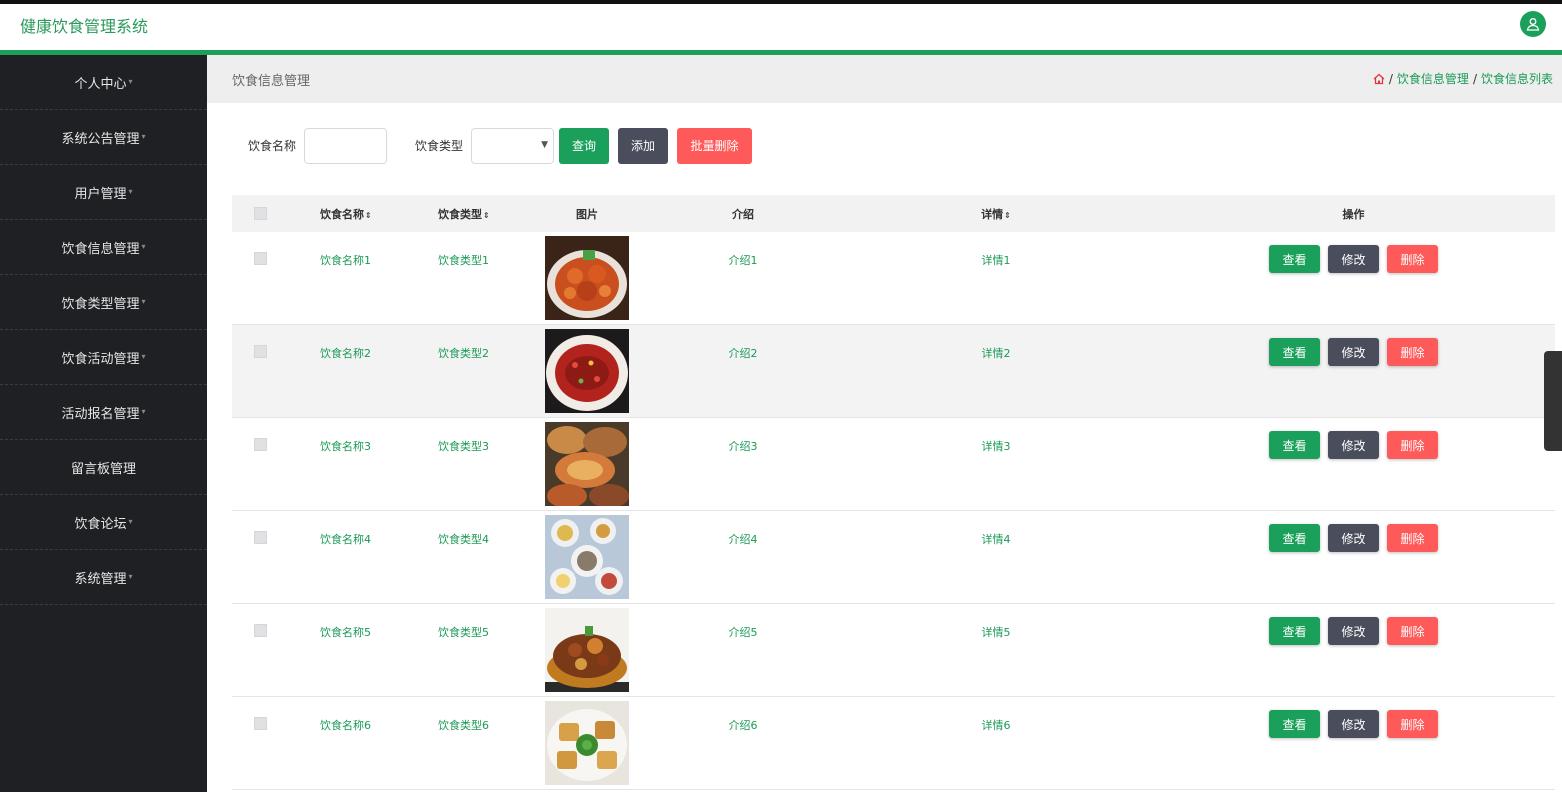 This screenshot has height=792, width=1562. Describe the element at coordinates (100, 194) in the screenshot. I see `sidebar-item-label: 用户管理` at that location.